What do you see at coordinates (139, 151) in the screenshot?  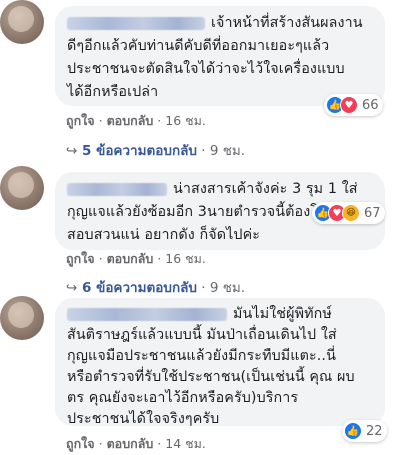 I see `replies-count-label: 5 ข้อความตอบกลับ` at bounding box center [139, 151].